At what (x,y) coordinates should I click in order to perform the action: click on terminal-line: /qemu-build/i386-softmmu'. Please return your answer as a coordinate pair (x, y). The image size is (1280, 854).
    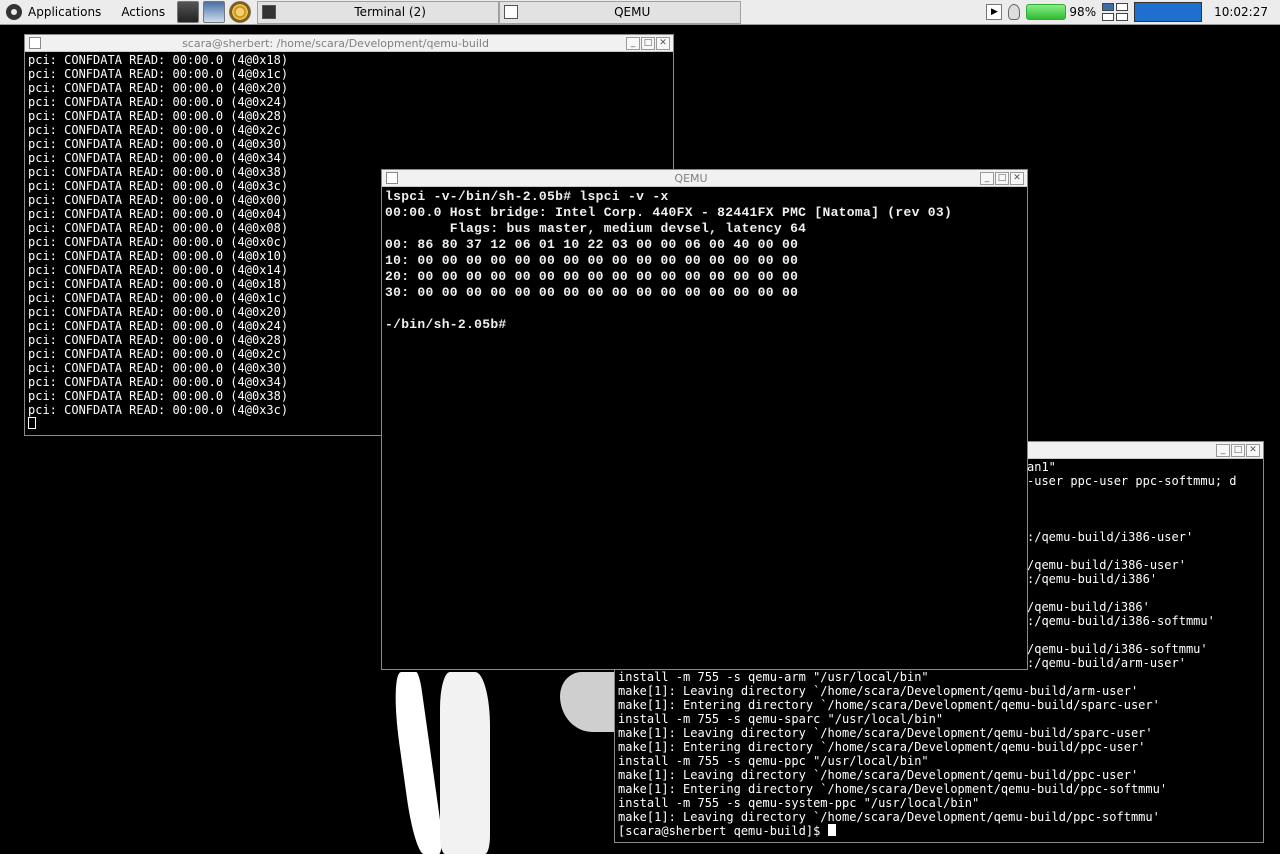
    Looking at the image, I should click on (1117, 649).